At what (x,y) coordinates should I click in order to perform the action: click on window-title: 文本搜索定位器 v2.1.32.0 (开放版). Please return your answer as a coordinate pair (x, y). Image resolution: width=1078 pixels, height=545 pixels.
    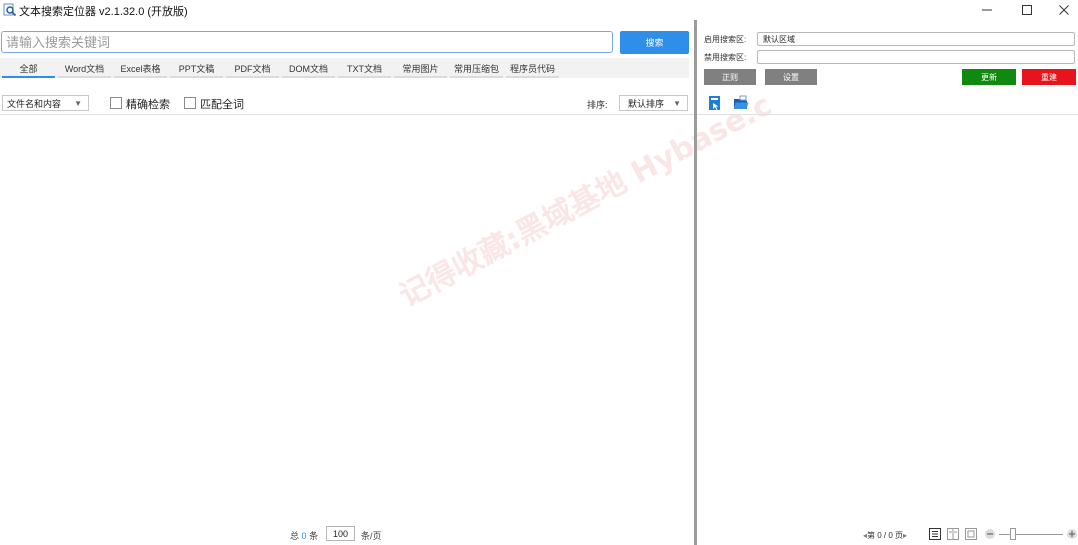
    Looking at the image, I should click on (103, 12).